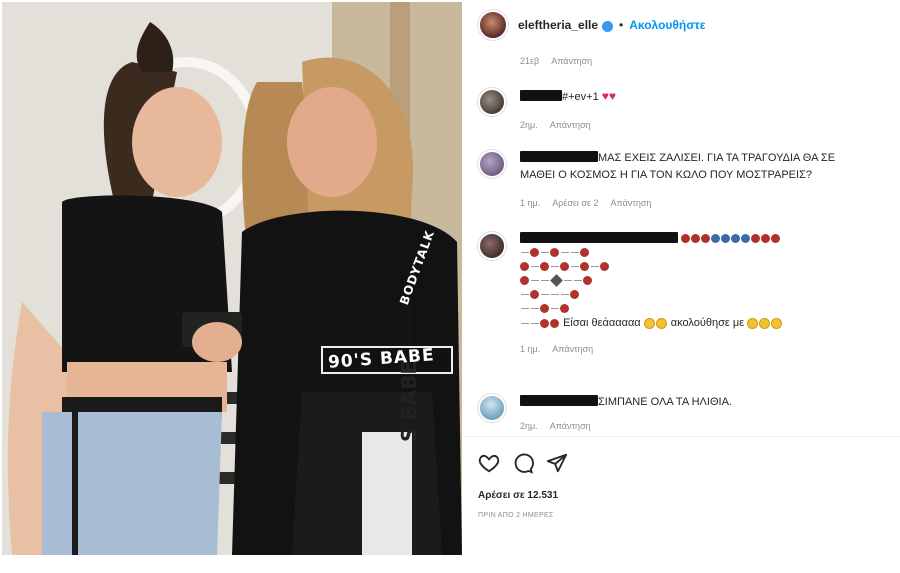  Describe the element at coordinates (609, 96) in the screenshot. I see `heart-emoji: ♥♥` at that location.